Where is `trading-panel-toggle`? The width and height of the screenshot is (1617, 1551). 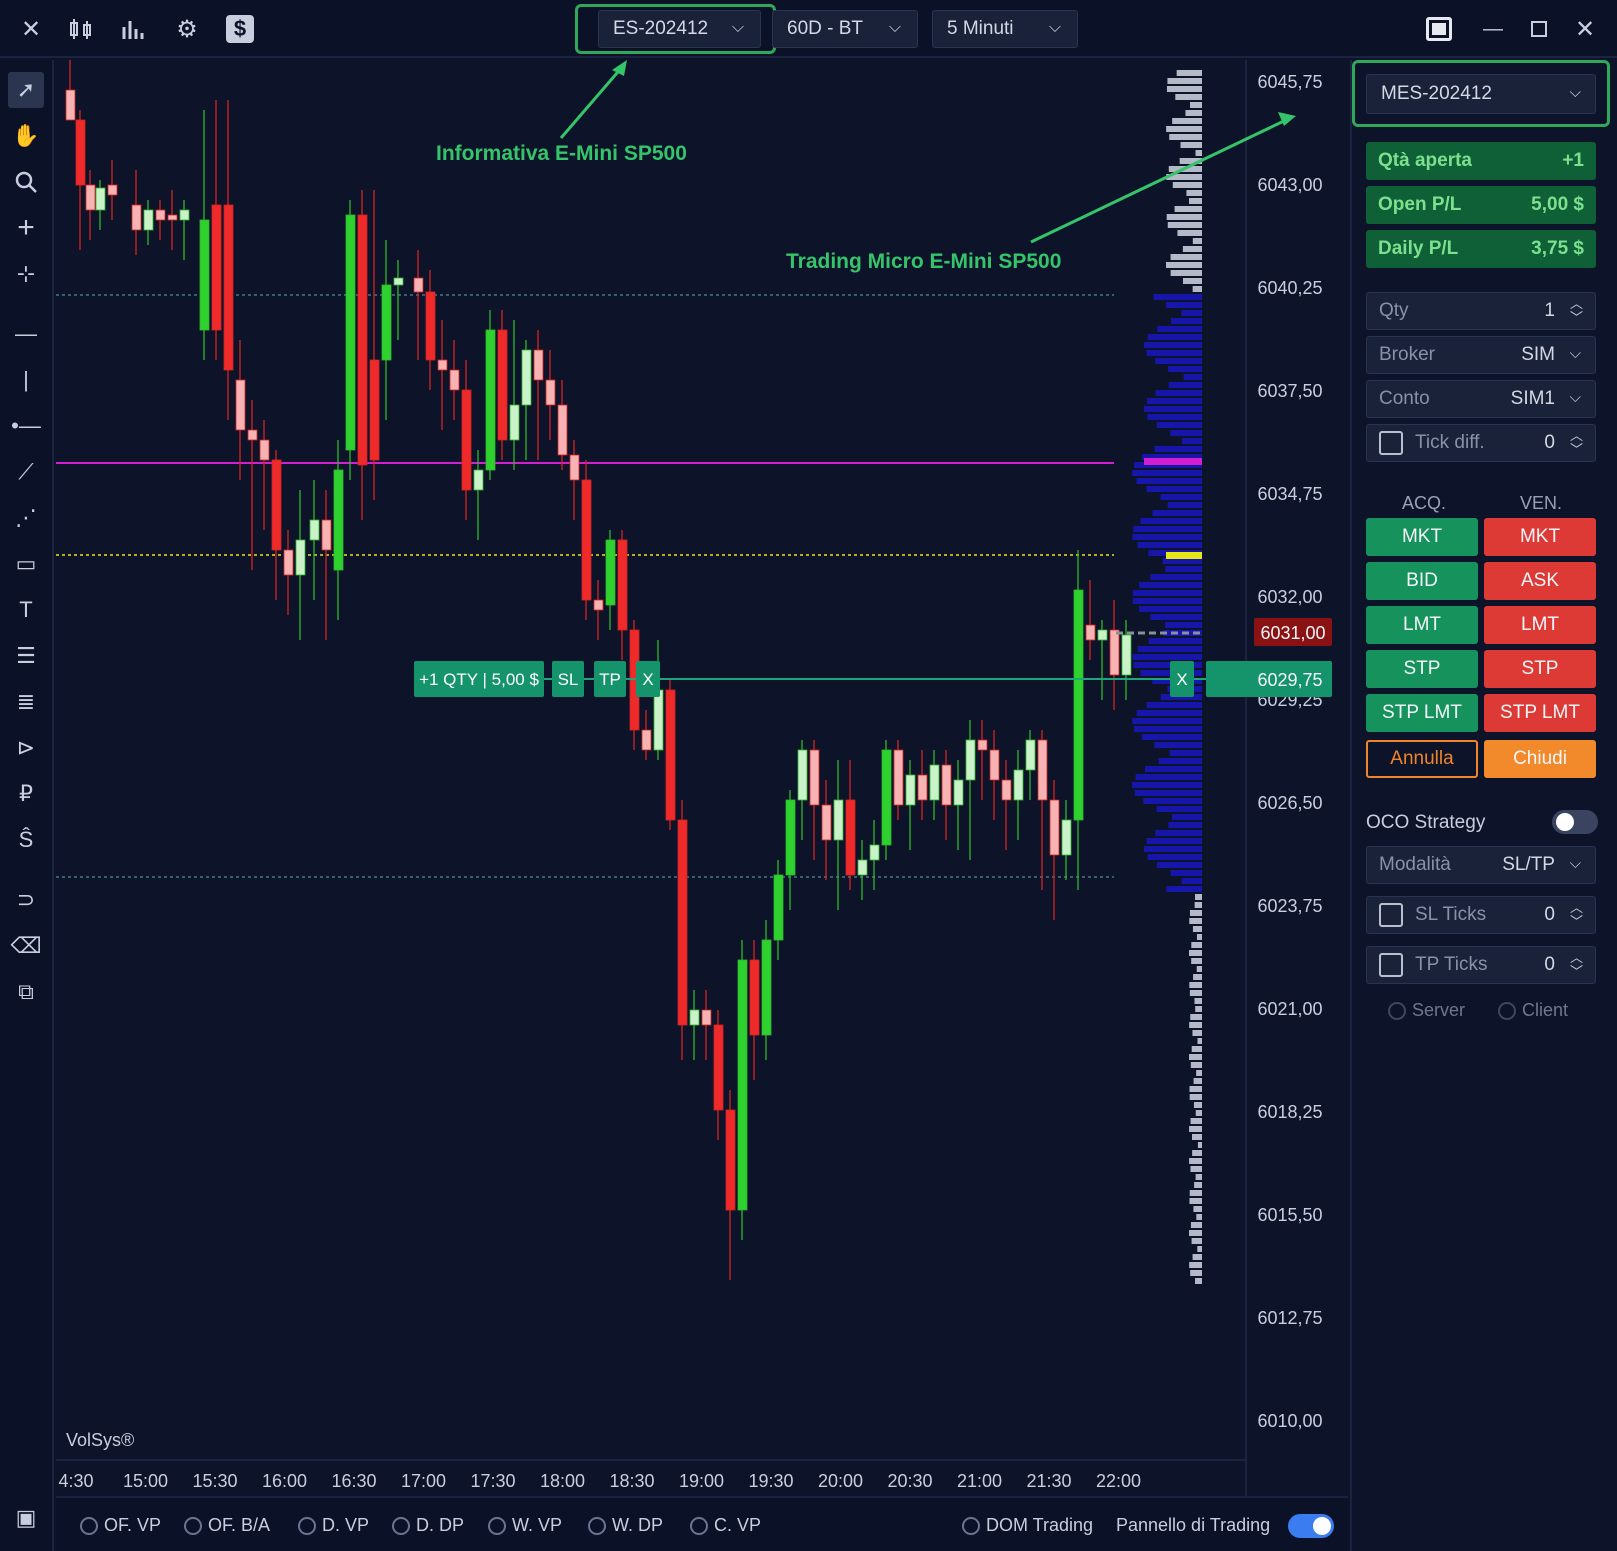
trading-panel-toggle is located at coordinates (1311, 1526).